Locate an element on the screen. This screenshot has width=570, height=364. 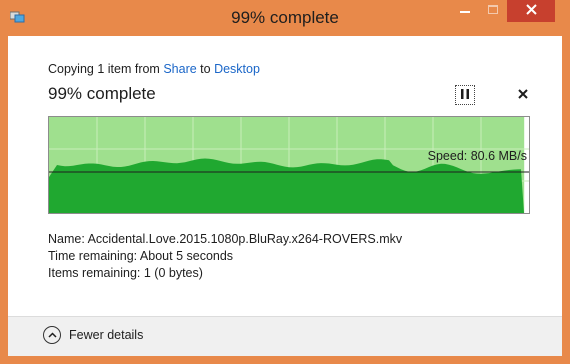
cancel-button is located at coordinates (523, 94).